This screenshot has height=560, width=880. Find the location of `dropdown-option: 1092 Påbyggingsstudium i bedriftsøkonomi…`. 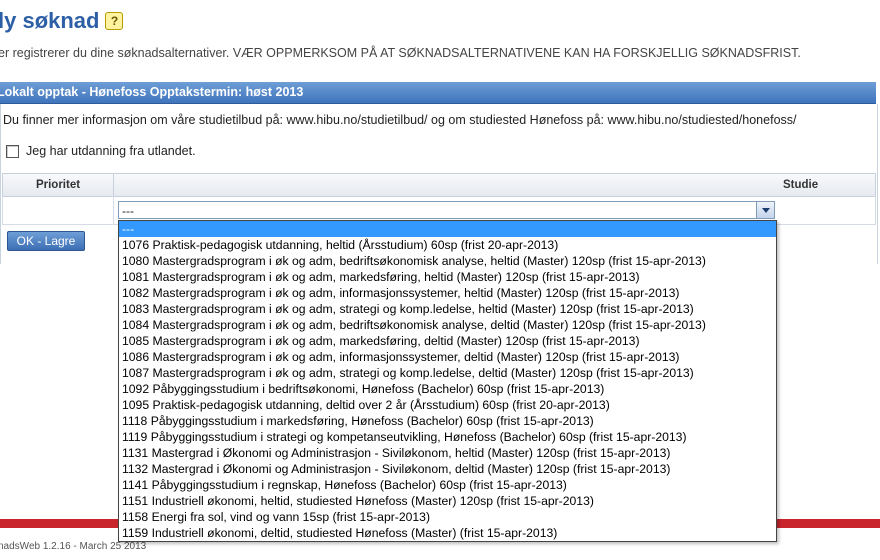

dropdown-option: 1092 Påbyggingsstudium i bedriftsøkonomi… is located at coordinates (447, 389).